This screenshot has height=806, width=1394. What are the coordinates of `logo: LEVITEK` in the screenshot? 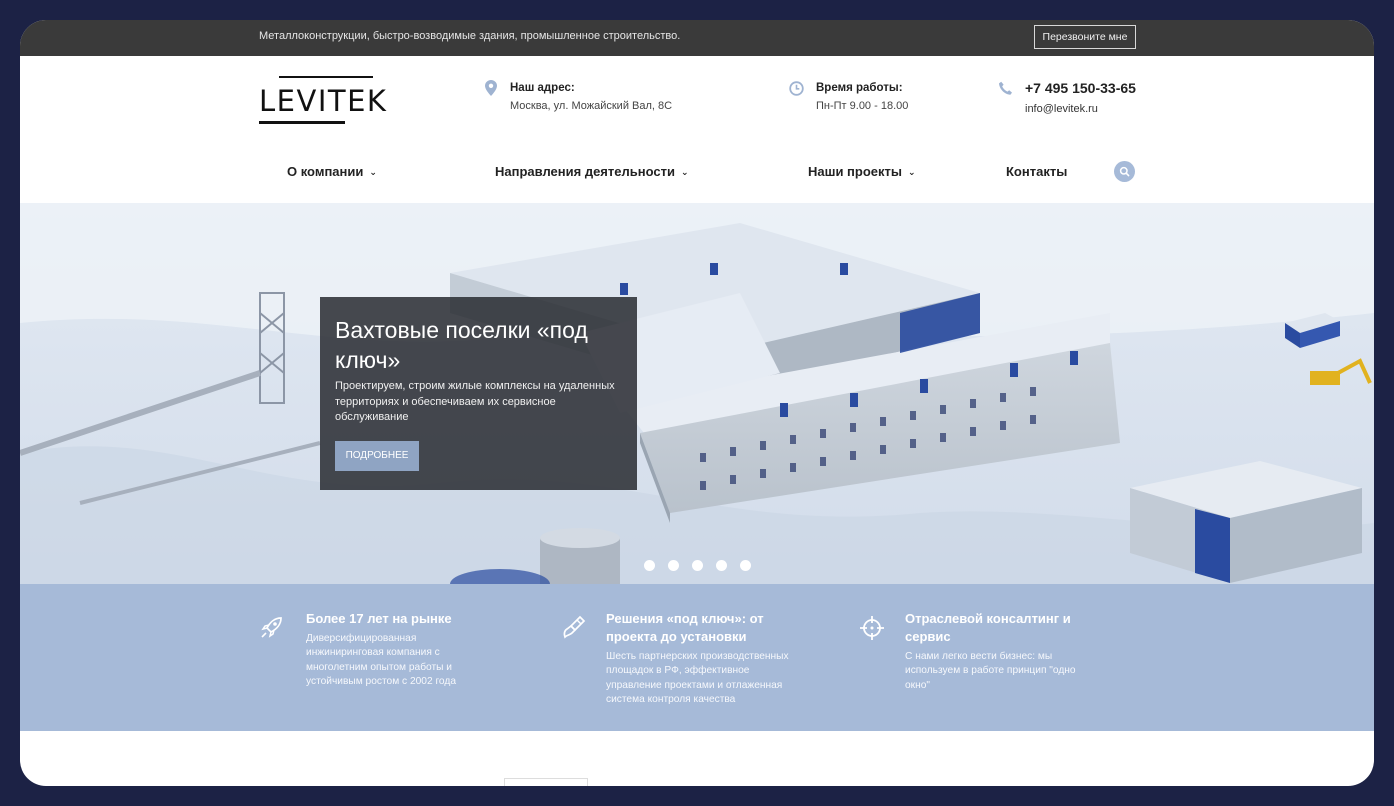 It's located at (322, 100).